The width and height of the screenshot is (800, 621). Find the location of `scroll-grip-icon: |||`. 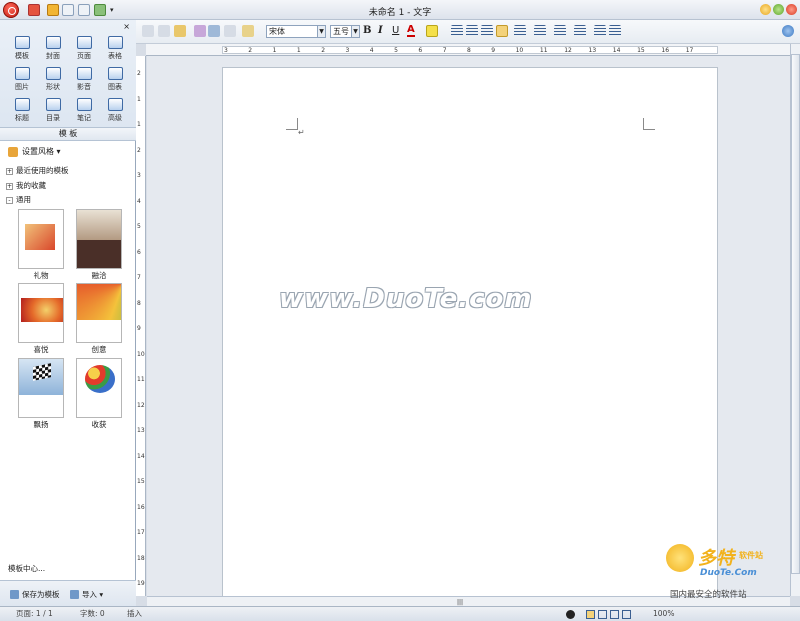

scroll-grip-icon: ||| is located at coordinates (460, 602).